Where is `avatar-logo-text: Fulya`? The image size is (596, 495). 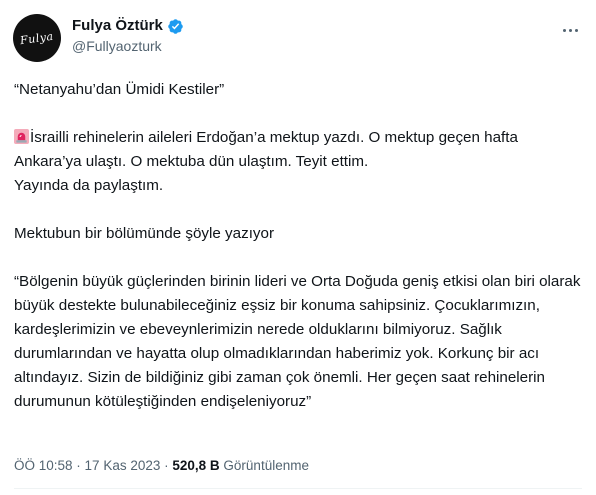 avatar-logo-text: Fulya is located at coordinates (37, 38).